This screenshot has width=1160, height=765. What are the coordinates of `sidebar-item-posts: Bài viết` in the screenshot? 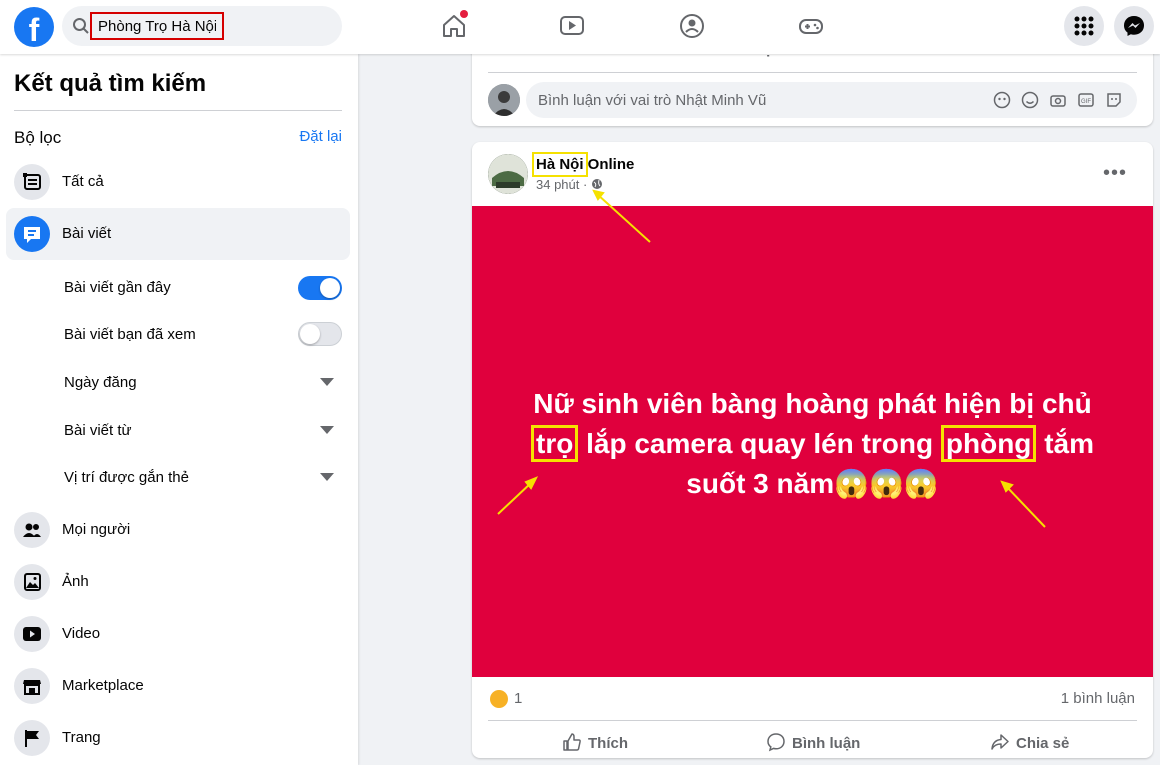 It's located at (178, 234).